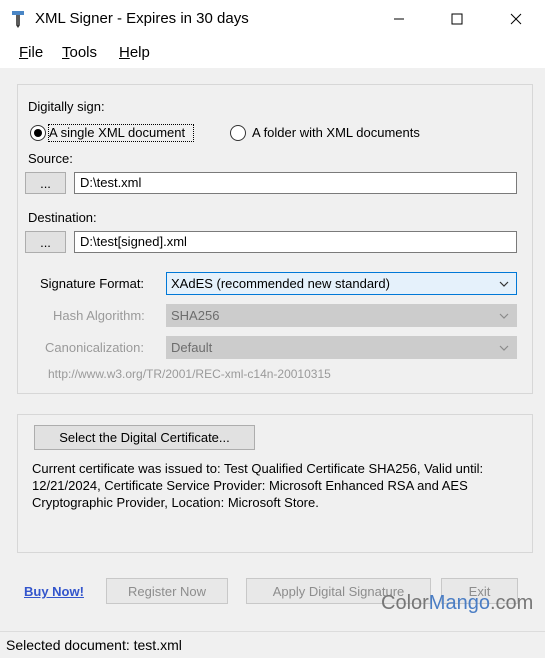 This screenshot has width=545, height=658. What do you see at coordinates (457, 603) in the screenshot?
I see `watermark: ColorMango.com` at bounding box center [457, 603].